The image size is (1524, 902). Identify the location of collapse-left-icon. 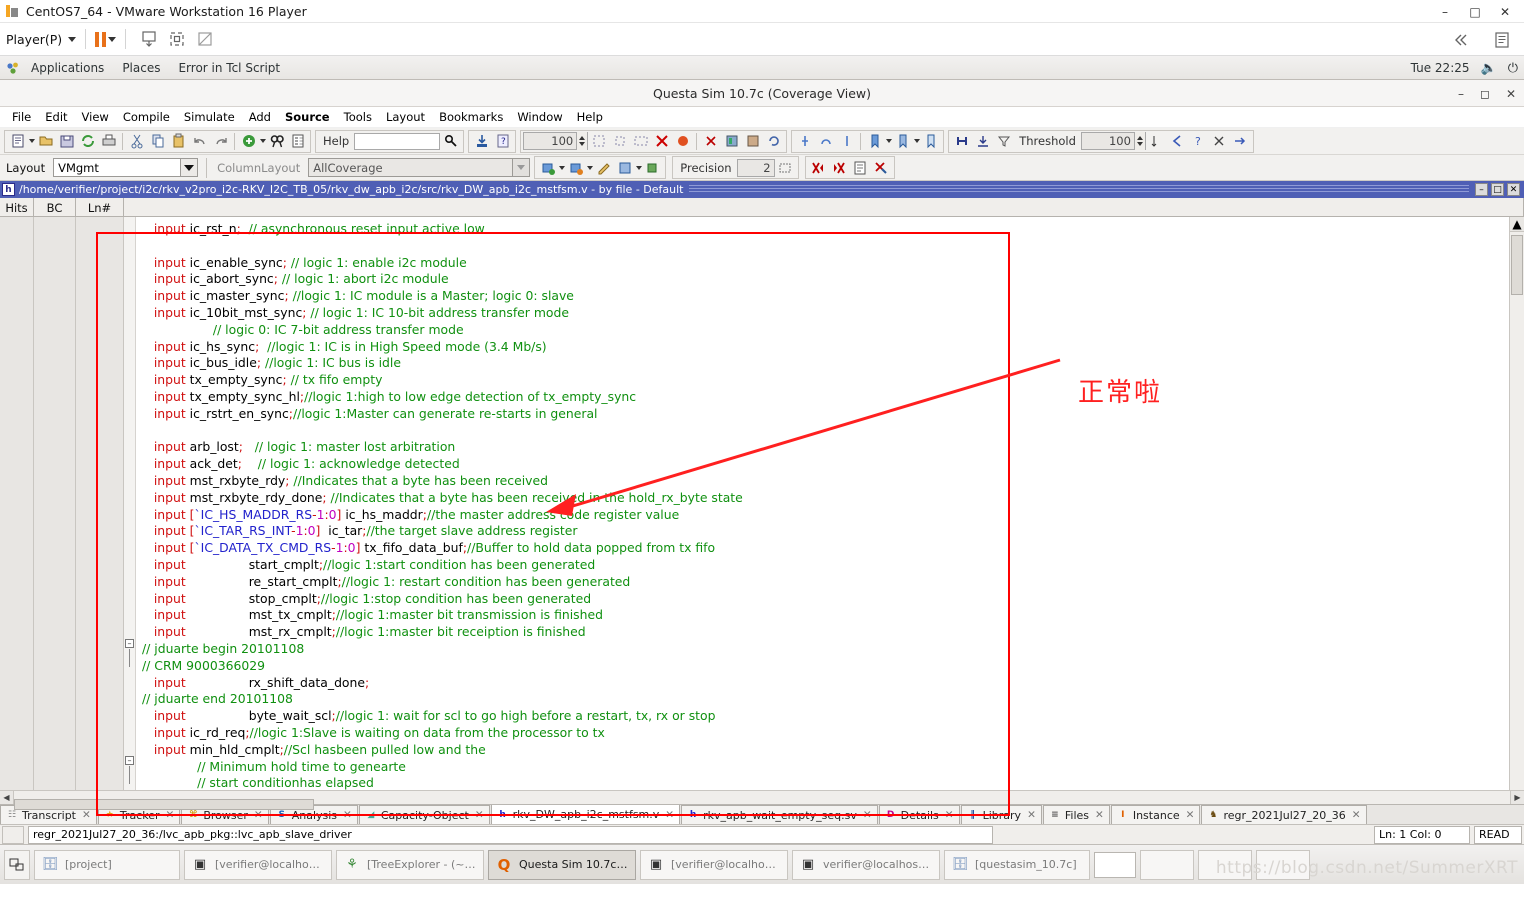
(1460, 40).